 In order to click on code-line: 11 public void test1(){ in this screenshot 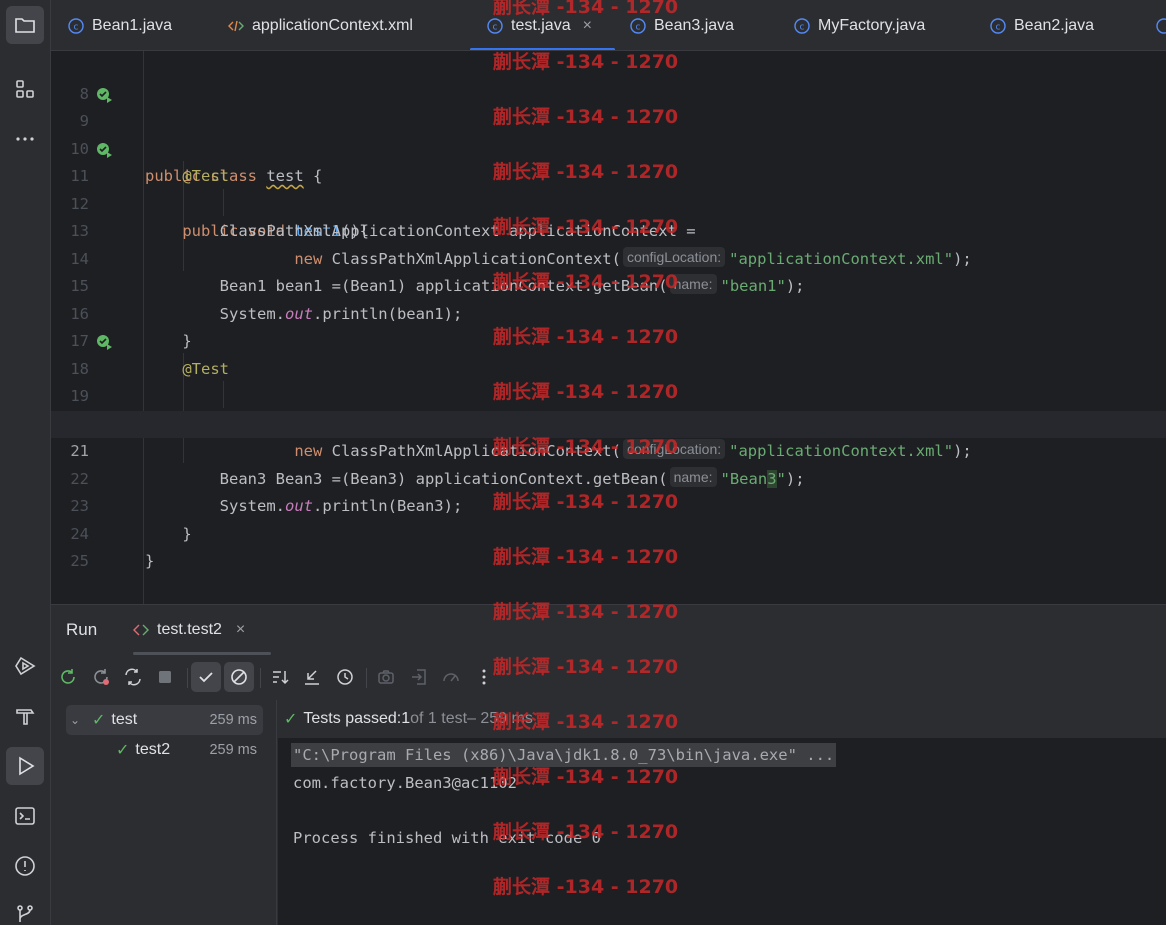, I will do `click(608, 188)`.